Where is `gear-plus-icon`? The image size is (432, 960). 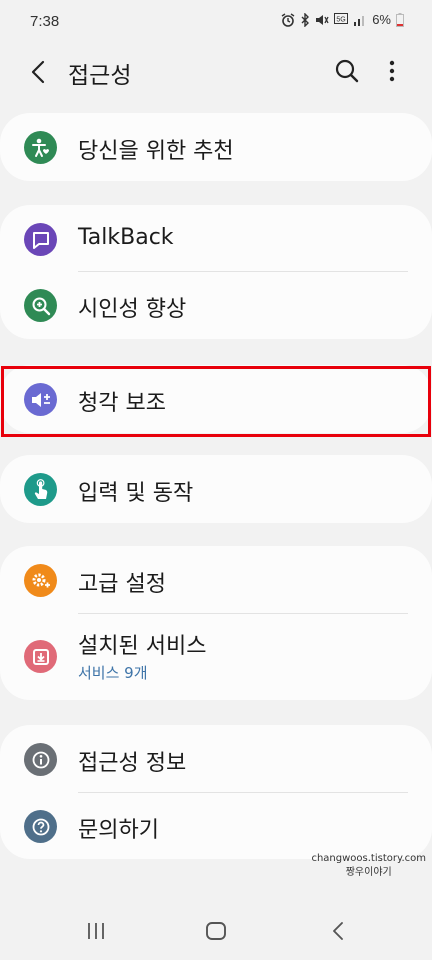
gear-plus-icon is located at coordinates (40, 580).